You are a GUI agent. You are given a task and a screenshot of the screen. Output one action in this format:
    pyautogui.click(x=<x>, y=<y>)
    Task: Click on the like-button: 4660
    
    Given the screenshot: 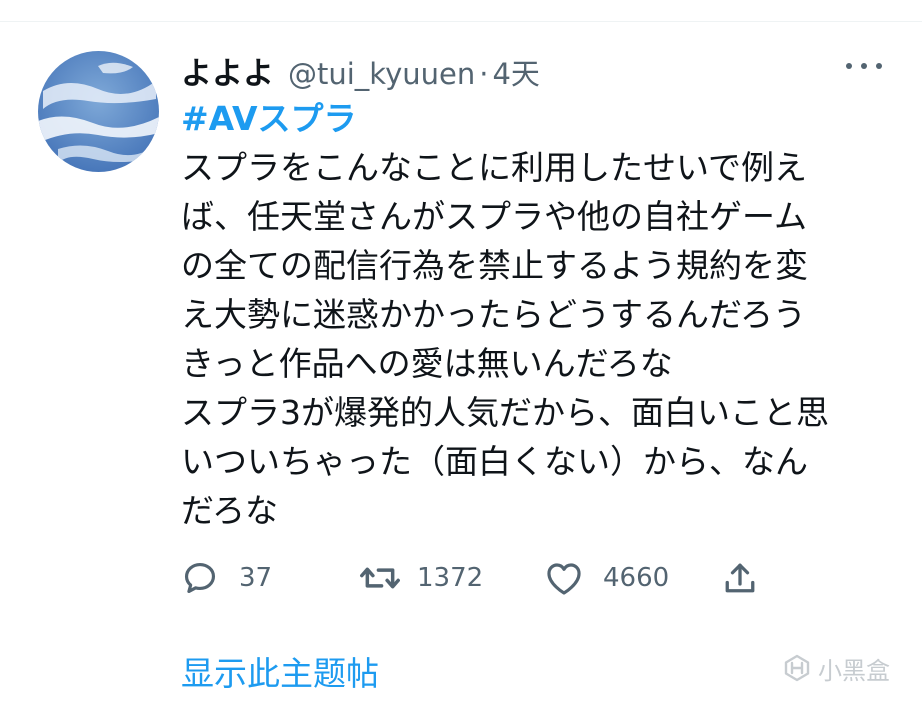 What is the action you would take?
    pyautogui.click(x=607, y=578)
    